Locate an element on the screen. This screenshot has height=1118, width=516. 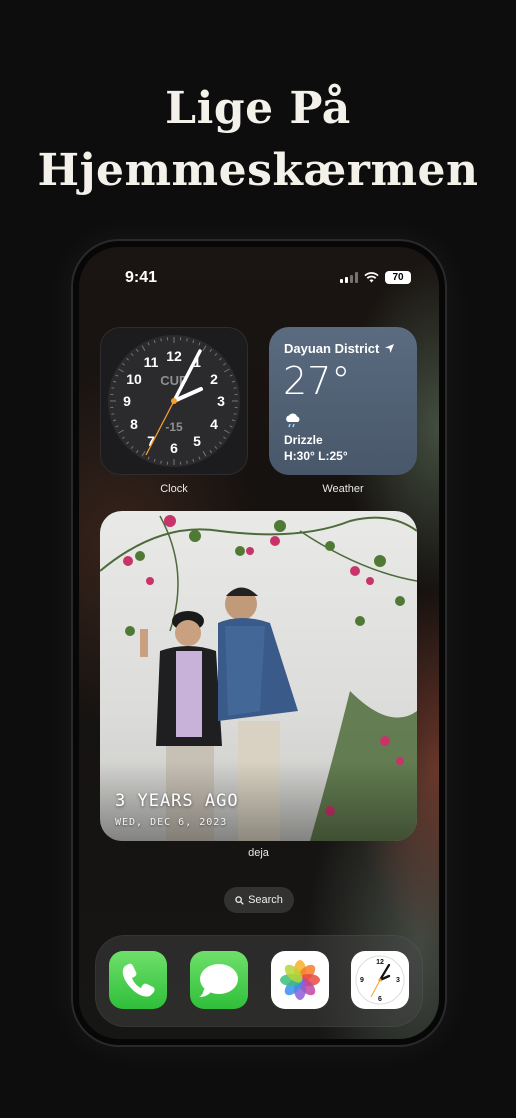
rain-cloud-icon is located at coordinates (293, 420).